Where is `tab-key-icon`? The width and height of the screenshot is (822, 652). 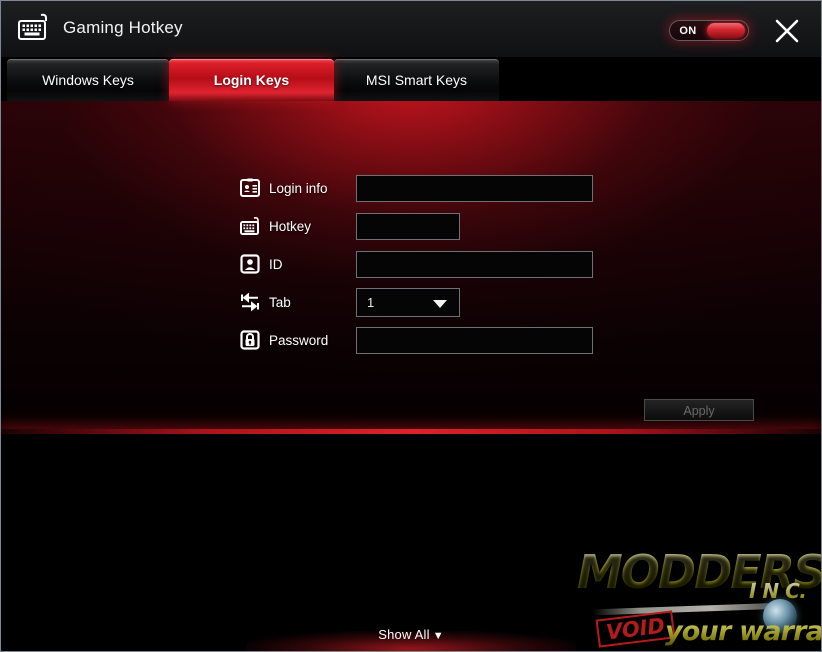 tab-key-icon is located at coordinates (250, 302).